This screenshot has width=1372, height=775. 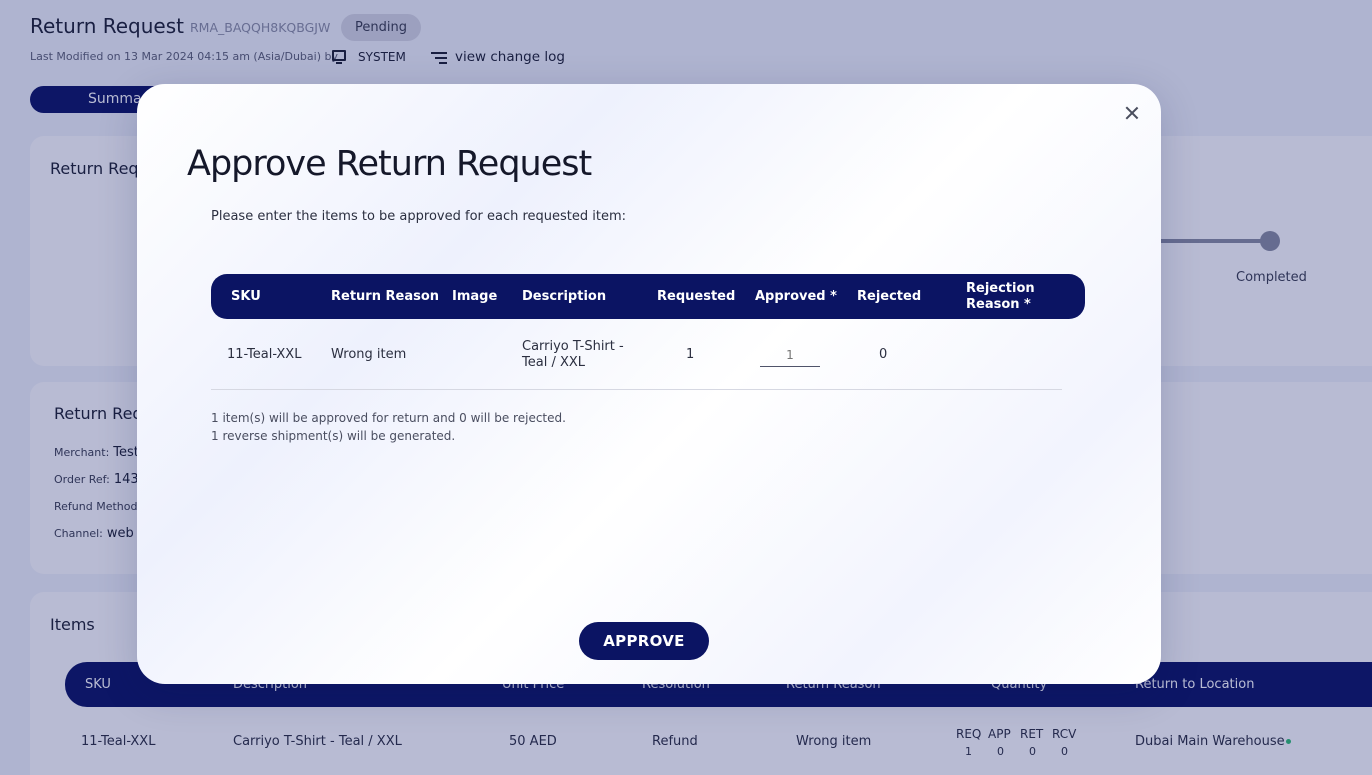 I want to click on header-approved: Approved *, so click(x=796, y=296).